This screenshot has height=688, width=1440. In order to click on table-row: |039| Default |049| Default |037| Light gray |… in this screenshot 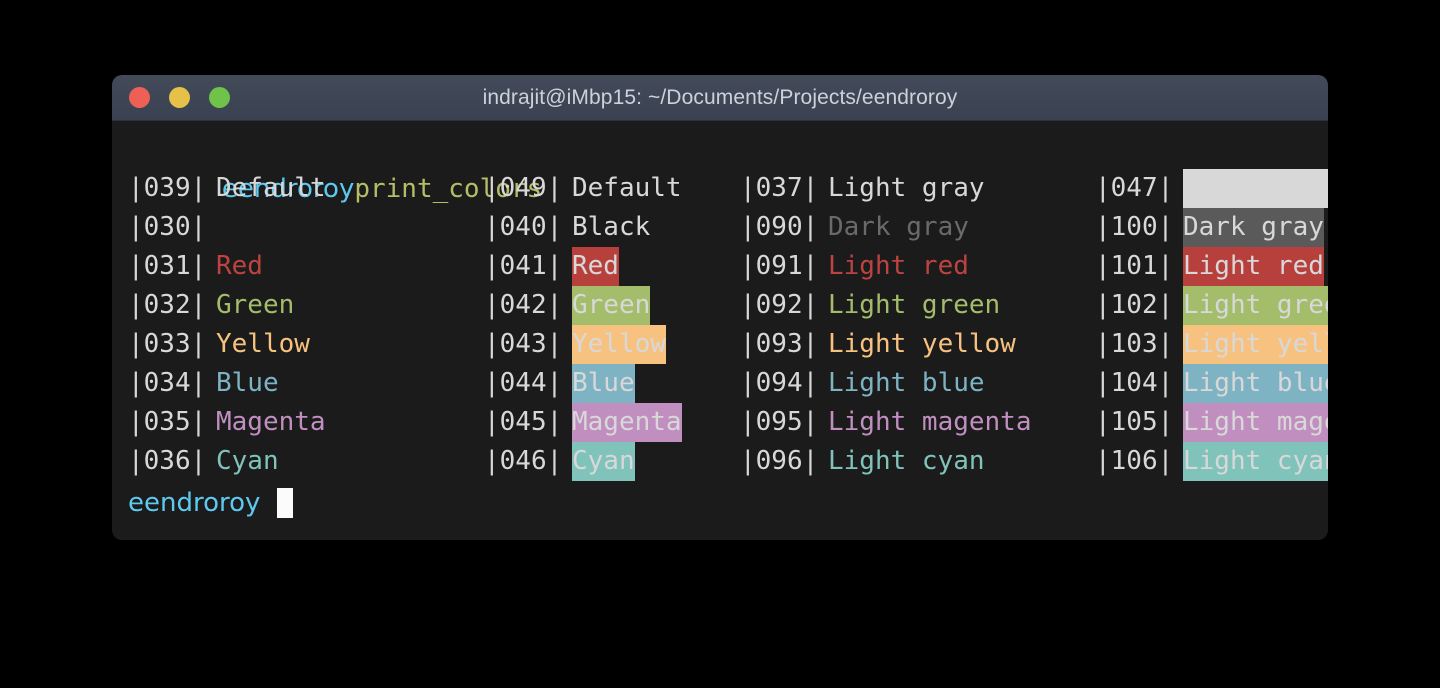, I will do `click(720, 188)`.